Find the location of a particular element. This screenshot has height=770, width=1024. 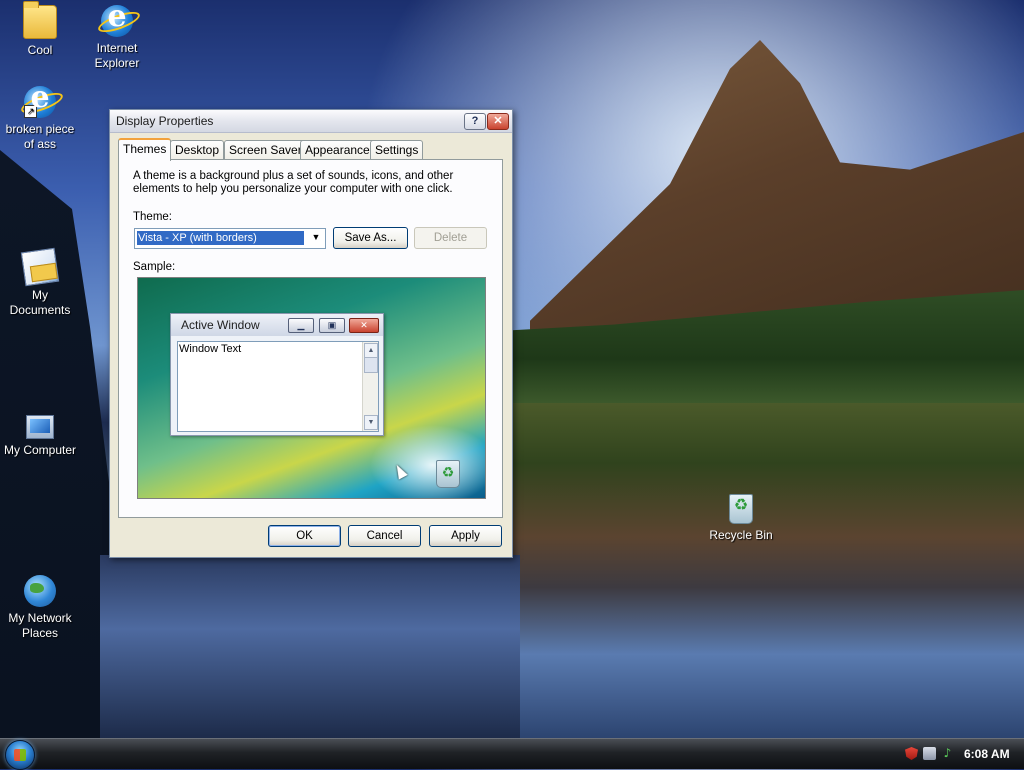

sample-window-title: Active Window is located at coordinates (220, 325).